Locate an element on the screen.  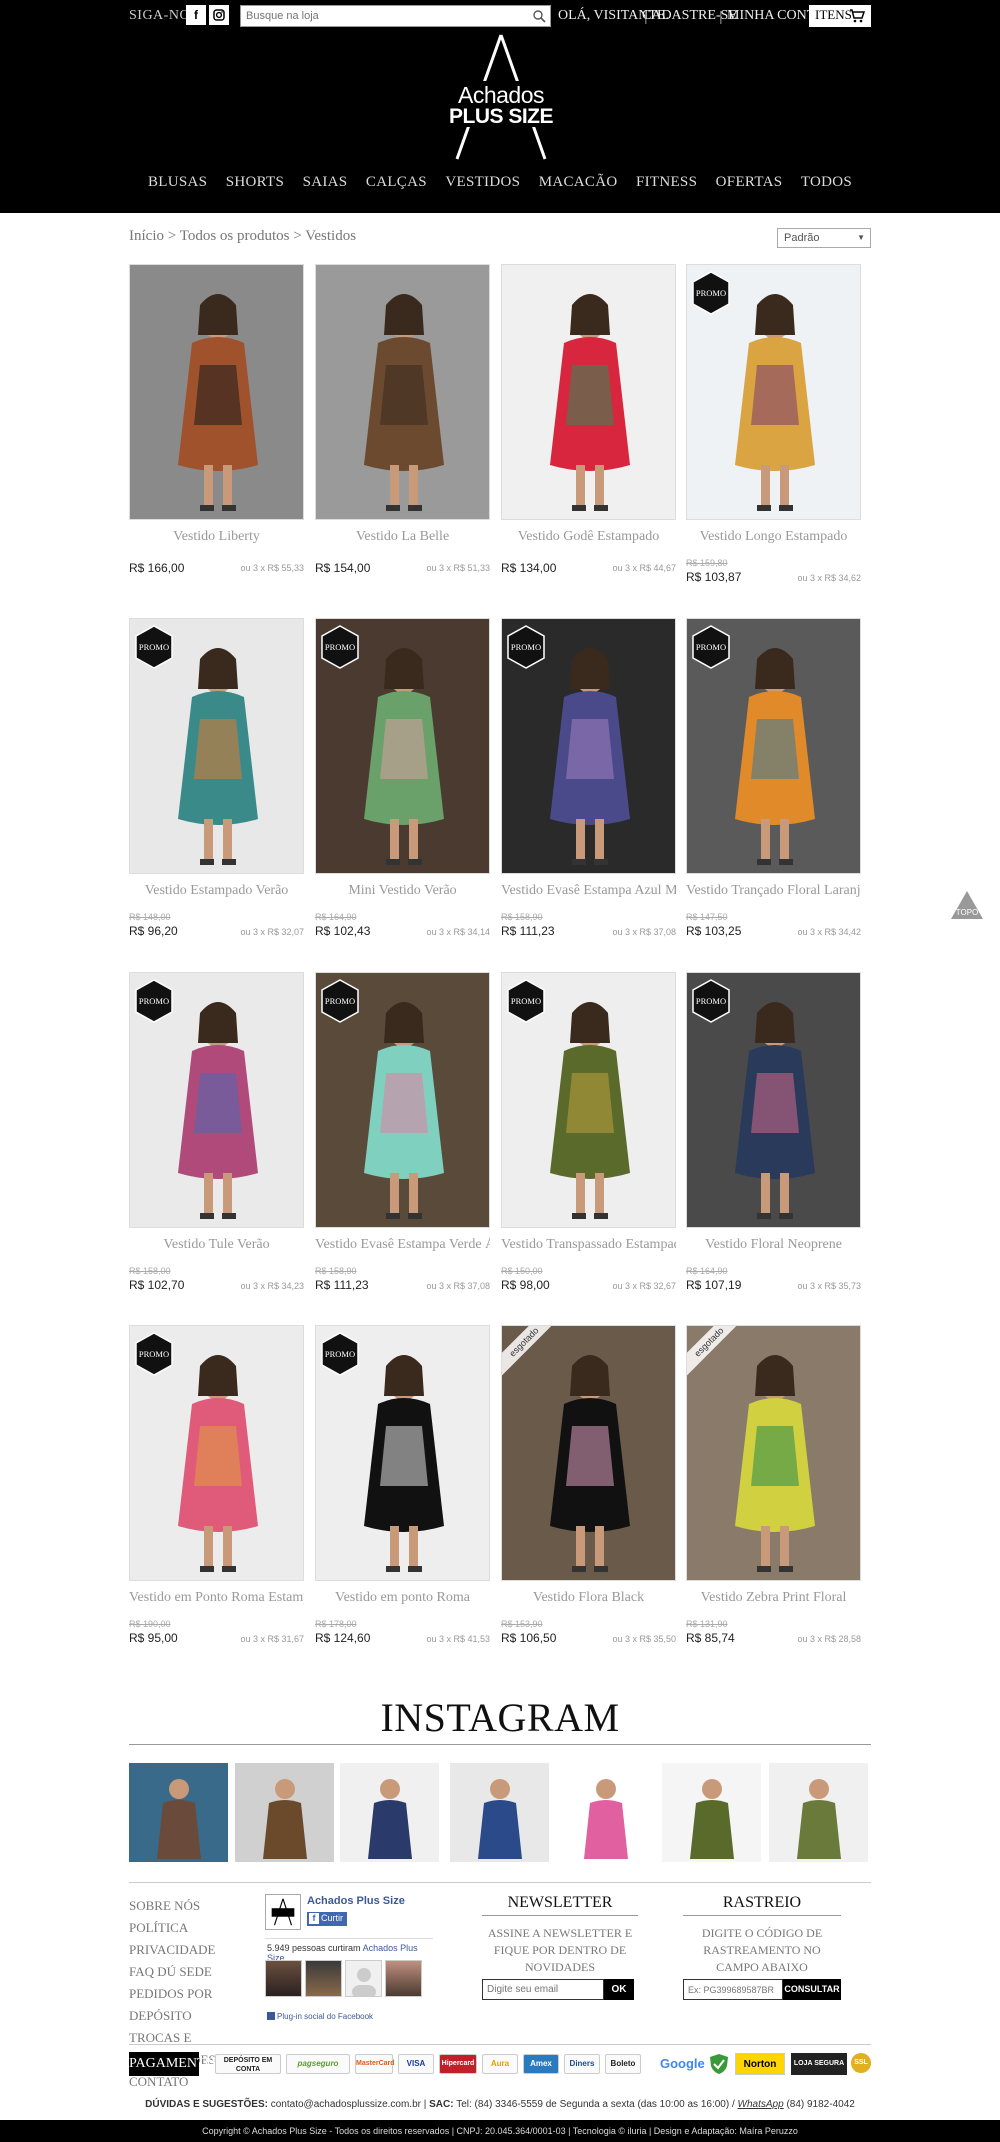
page-logo-icon is located at coordinates (283, 1912).